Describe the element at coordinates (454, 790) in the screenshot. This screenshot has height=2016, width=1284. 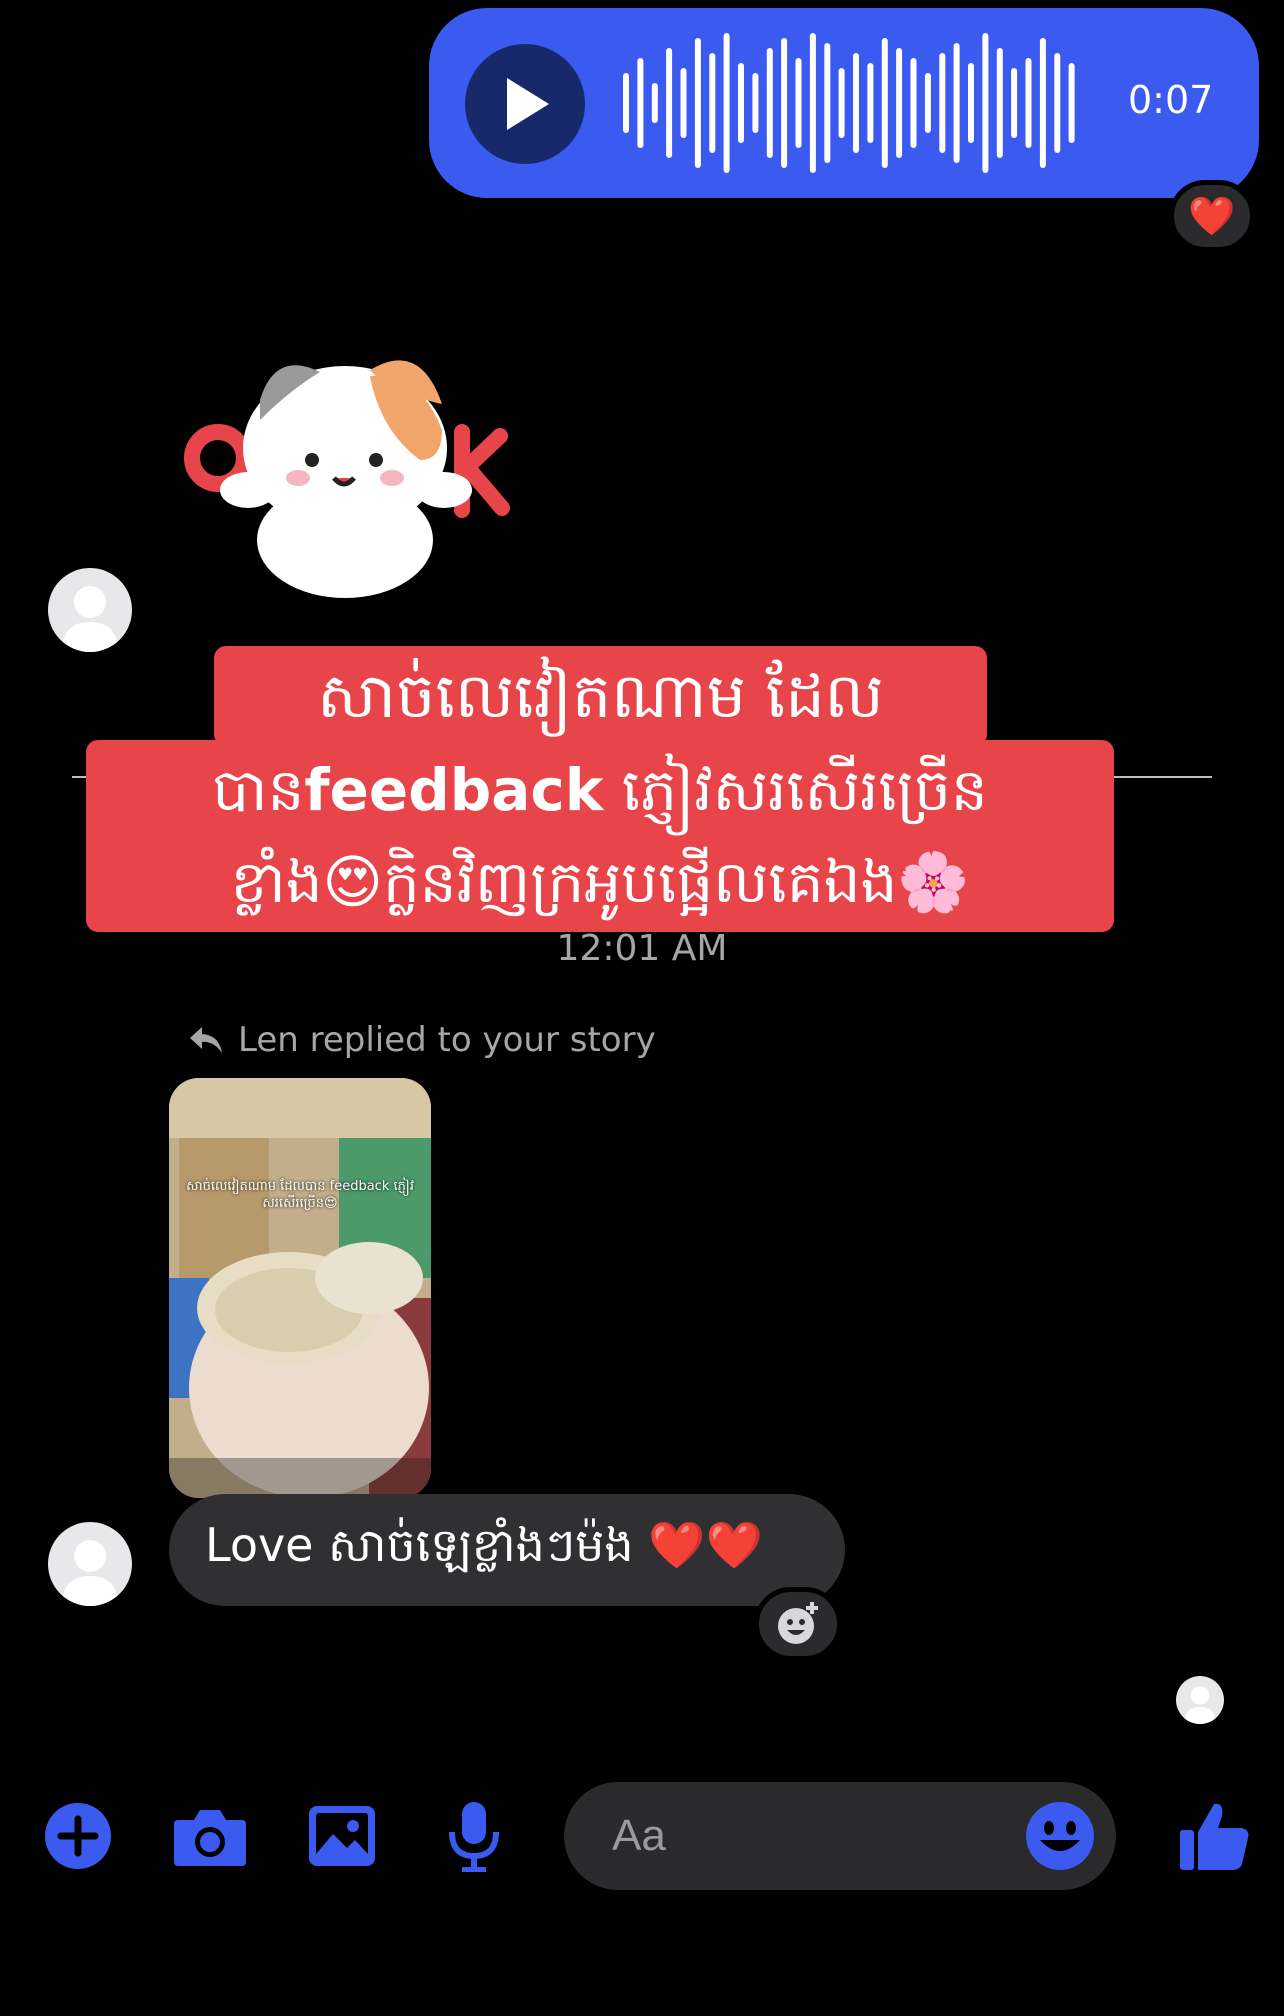
I see `caption-feedback: feedback` at that location.